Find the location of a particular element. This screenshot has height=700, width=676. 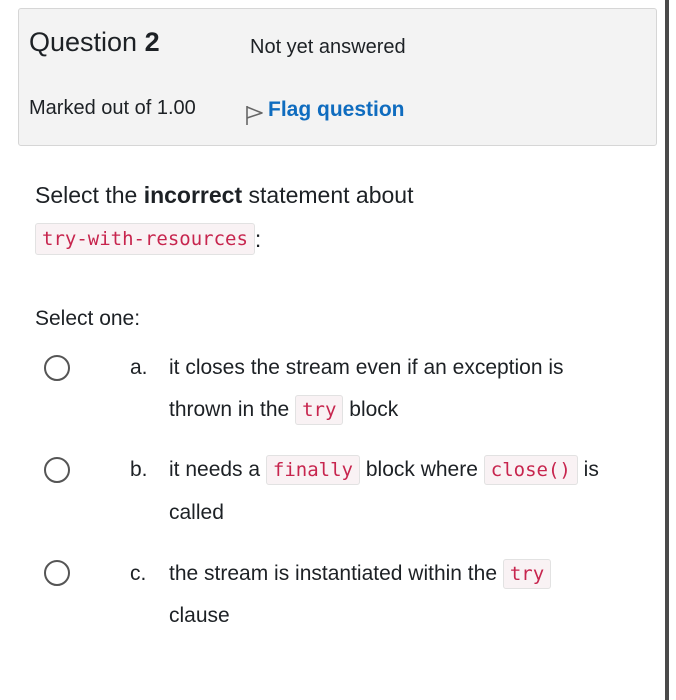

option-text-line2: clause is located at coordinates (199, 615).